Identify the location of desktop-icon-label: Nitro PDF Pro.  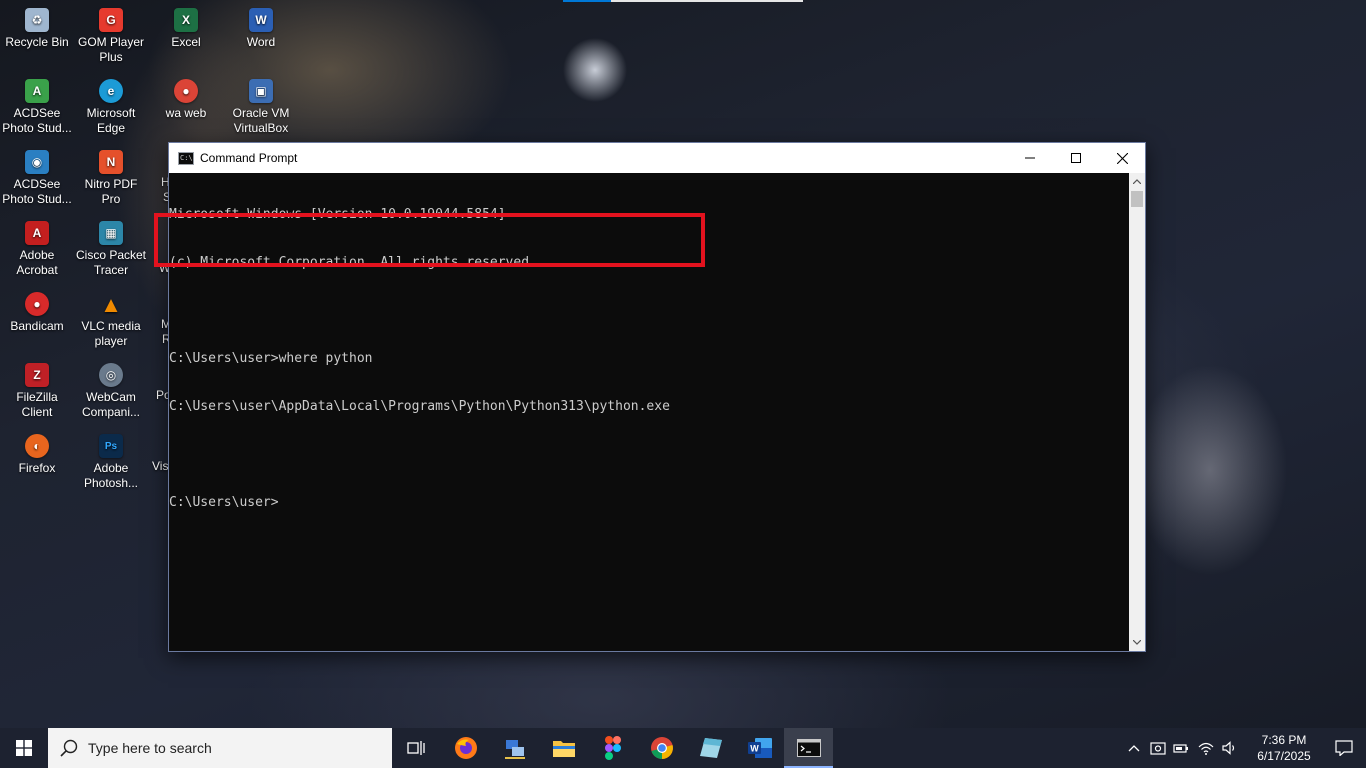
(111, 191).